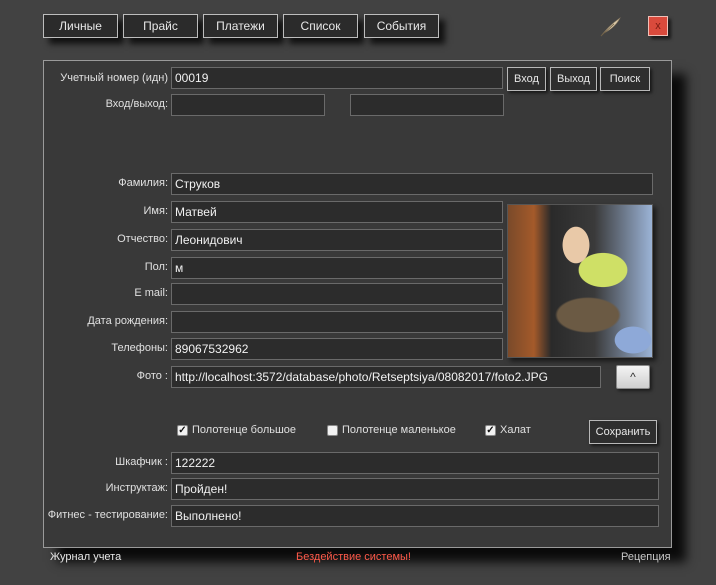 The height and width of the screenshot is (585, 716). Describe the element at coordinates (151, 293) in the screenshot. I see `email-label: E mail:` at that location.